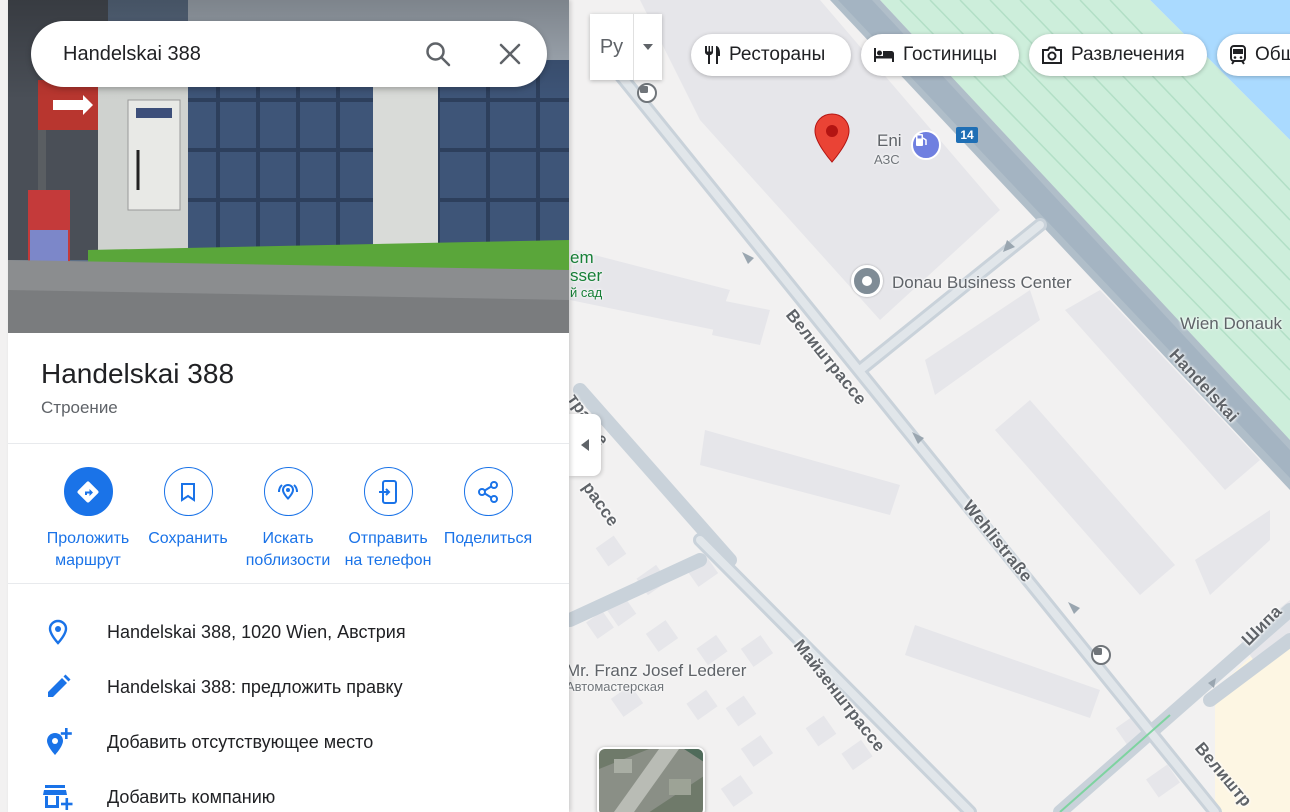 This screenshot has height=812, width=1290. I want to click on poi-donau-business-center: Donau Business Center, so click(982, 283).